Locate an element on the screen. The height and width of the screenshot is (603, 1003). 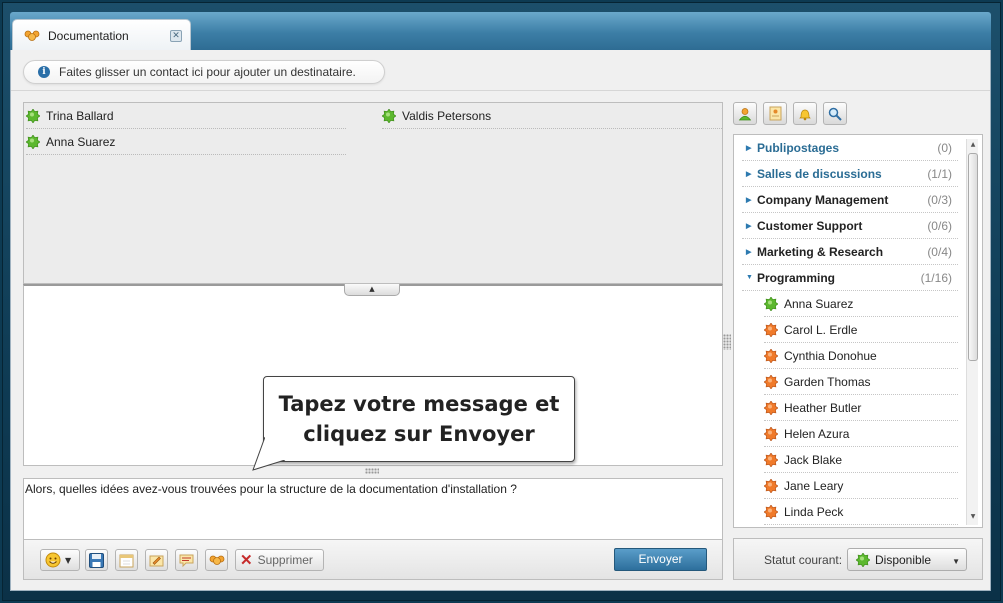
contact-item: Anna Suarez is located at coordinates (861, 304).